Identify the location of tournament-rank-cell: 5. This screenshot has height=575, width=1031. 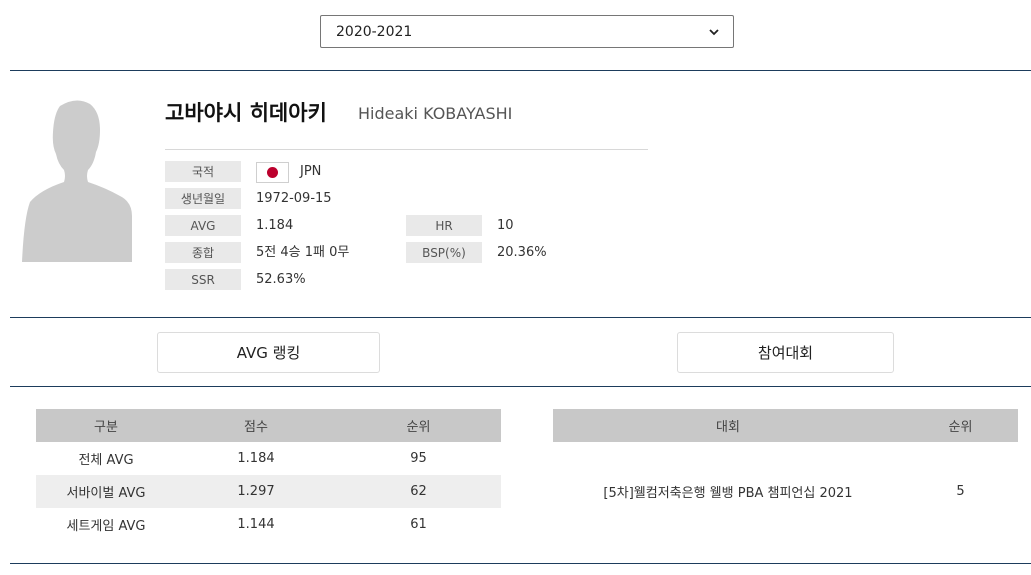
(960, 491).